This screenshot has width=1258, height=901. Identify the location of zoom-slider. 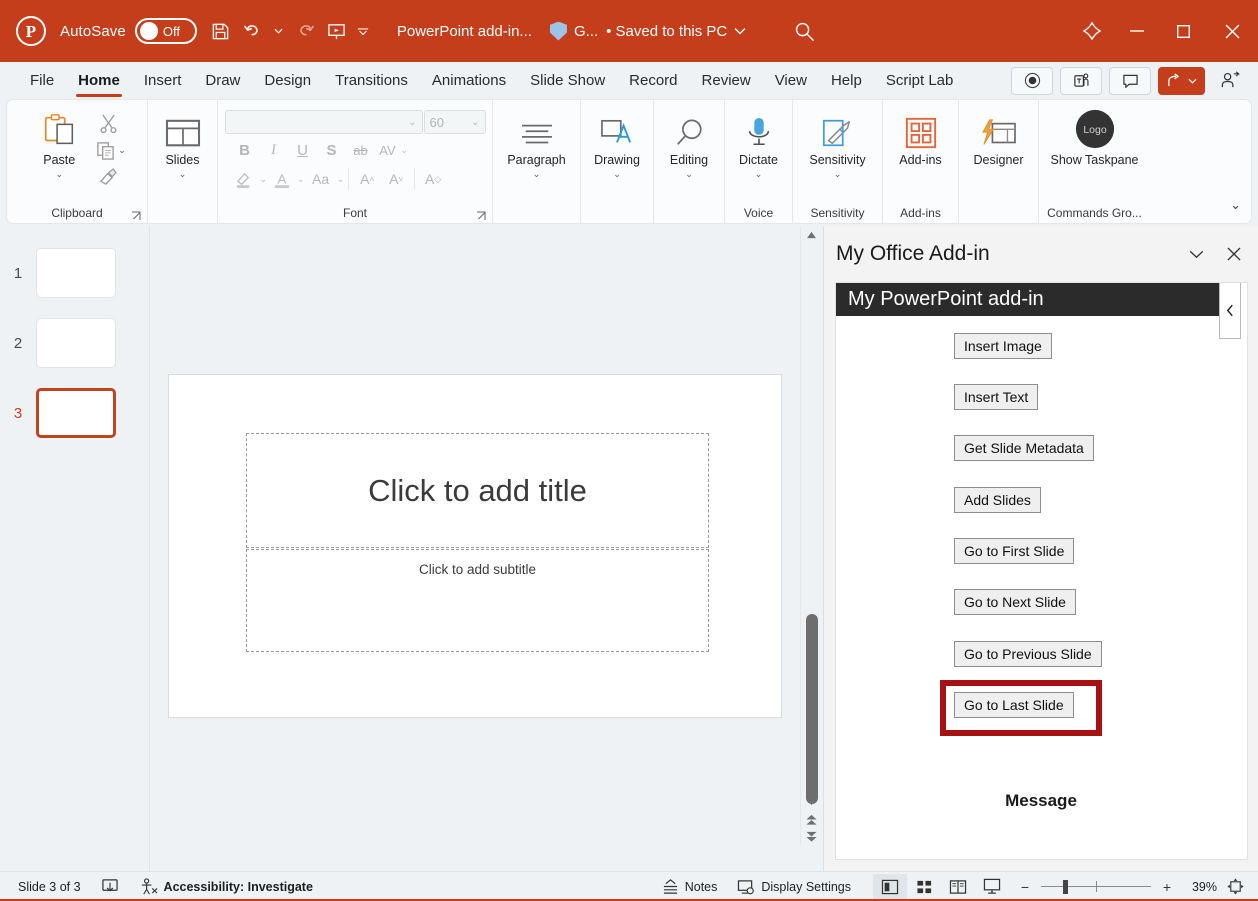
(1096, 886).